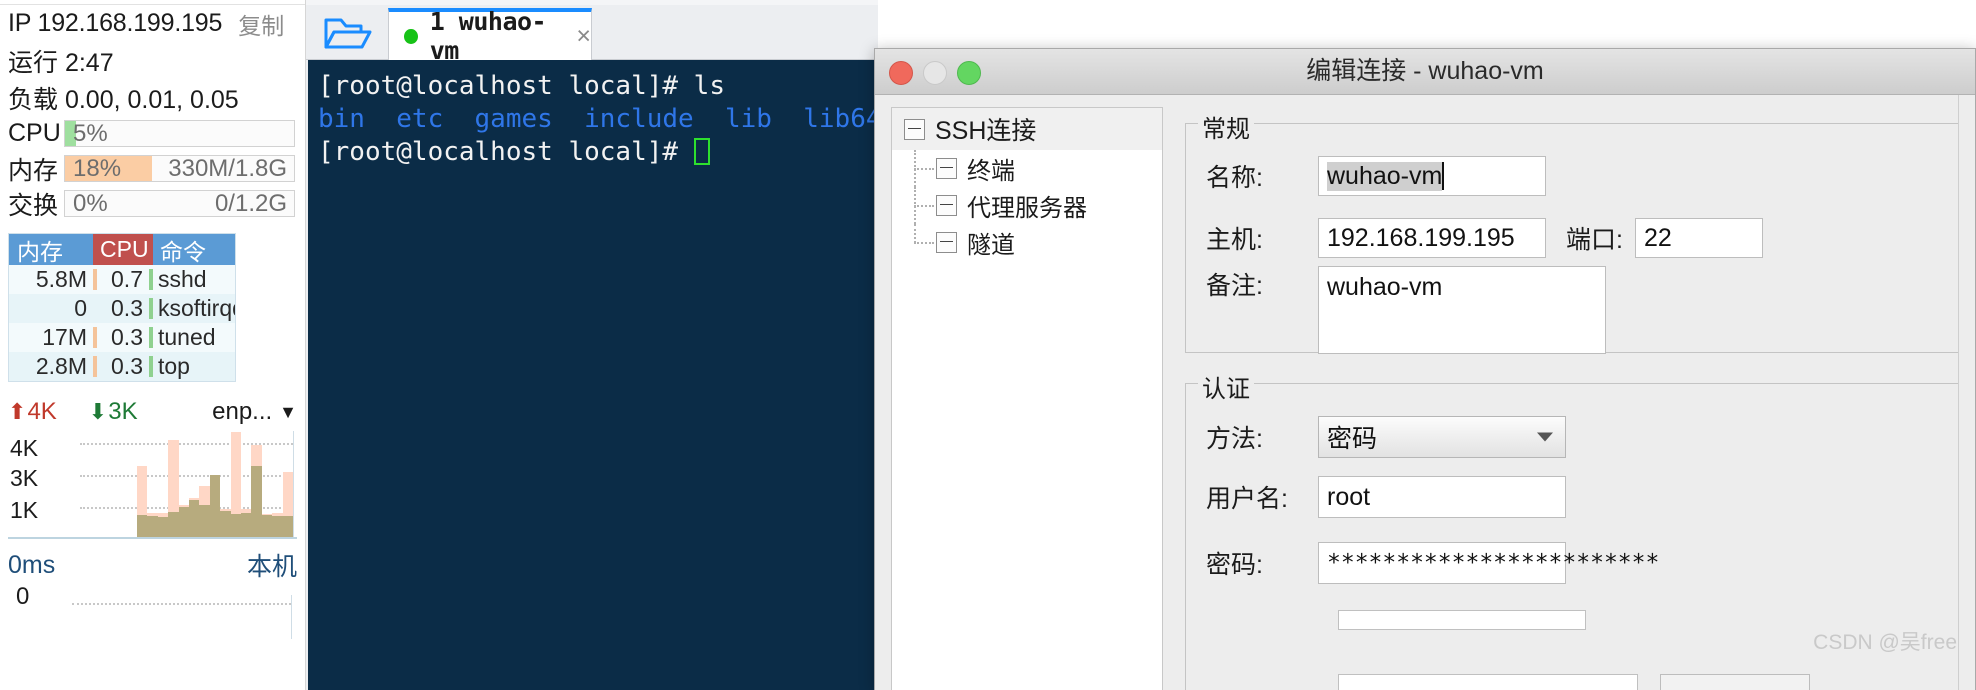 Image resolution: width=1976 pixels, height=690 pixels. What do you see at coordinates (991, 245) in the screenshot?
I see `tree-item-label: 隧道` at bounding box center [991, 245].